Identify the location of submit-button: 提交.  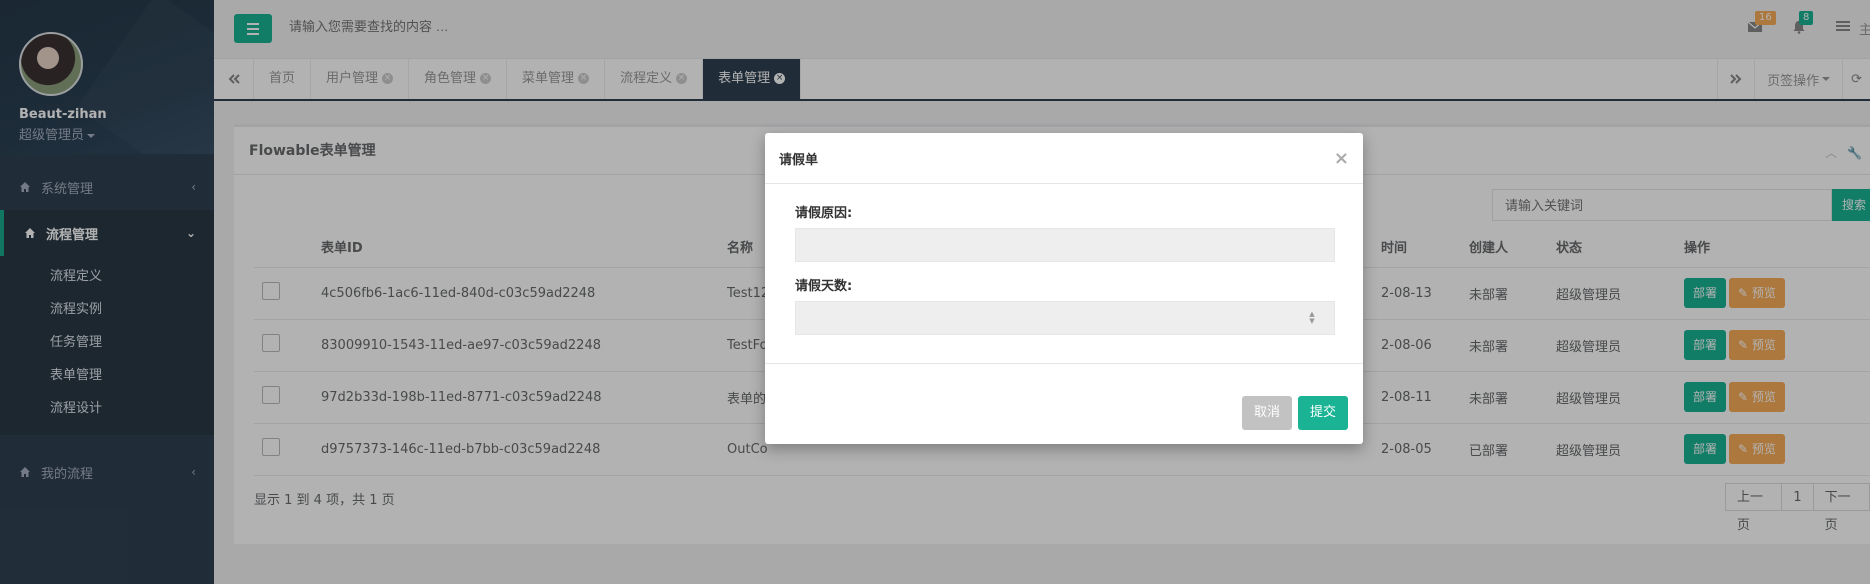
(1322, 413).